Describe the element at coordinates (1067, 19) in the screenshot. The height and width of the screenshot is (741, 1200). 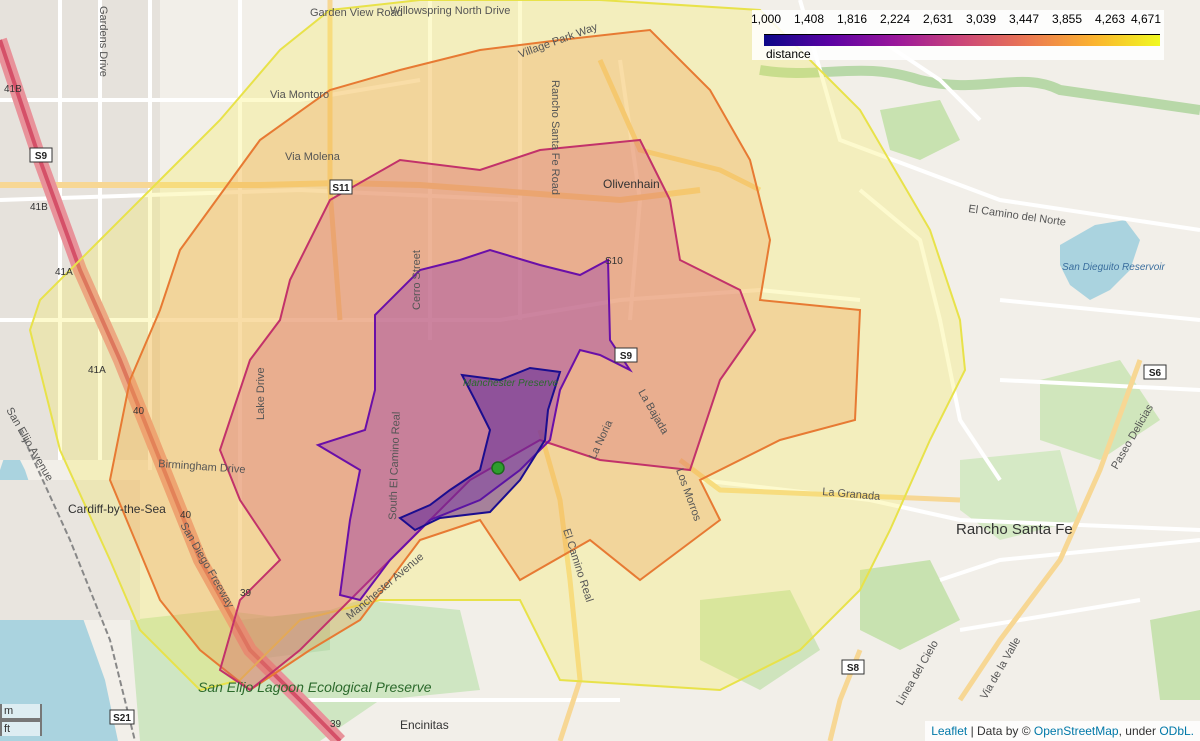
I see `legend-tick: 3,855` at that location.